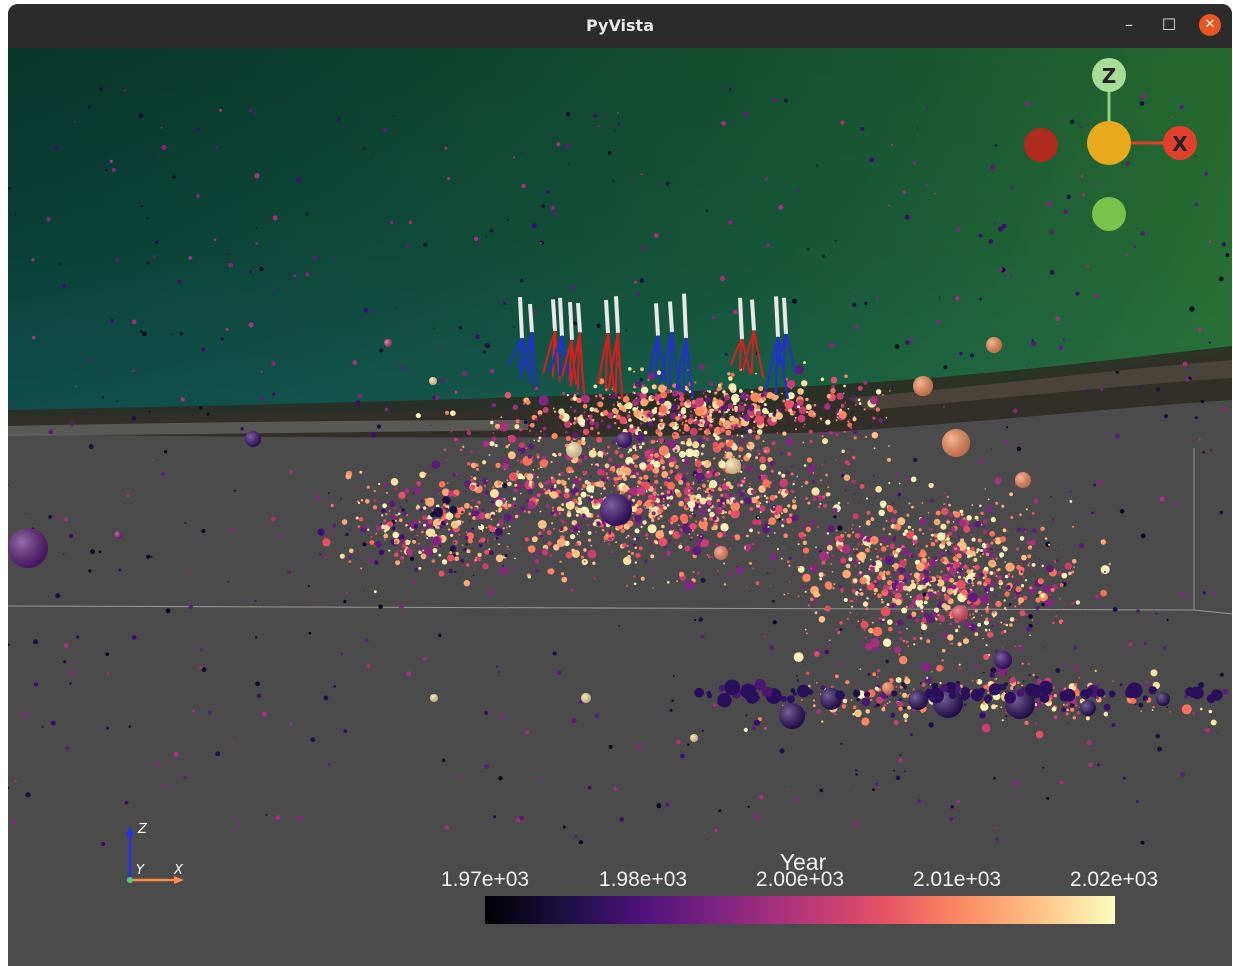  I want to click on minimize-button: –, so click(1129, 25).